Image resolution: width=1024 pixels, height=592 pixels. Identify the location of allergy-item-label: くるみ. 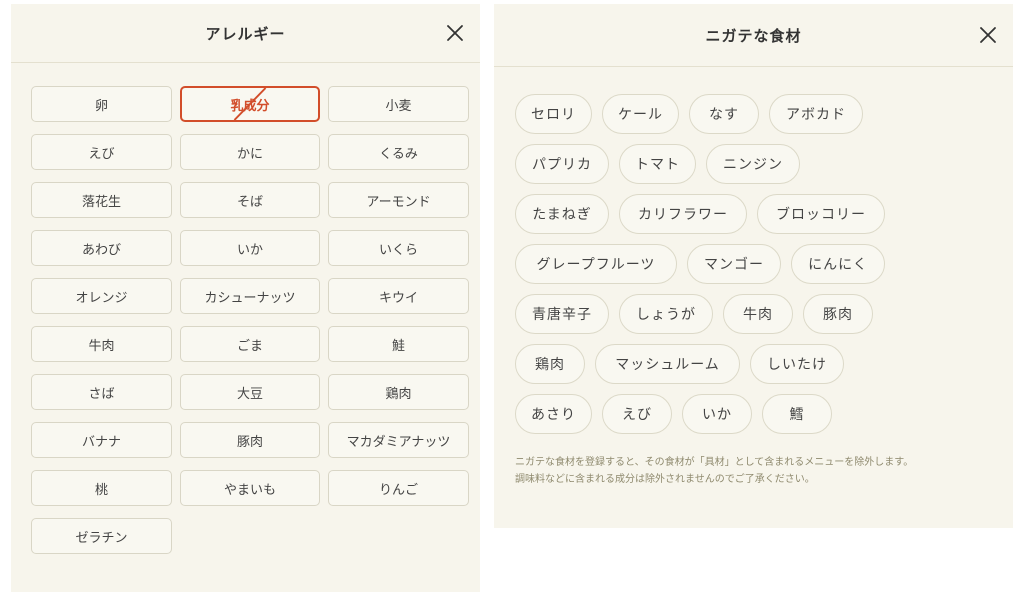
(398, 154).